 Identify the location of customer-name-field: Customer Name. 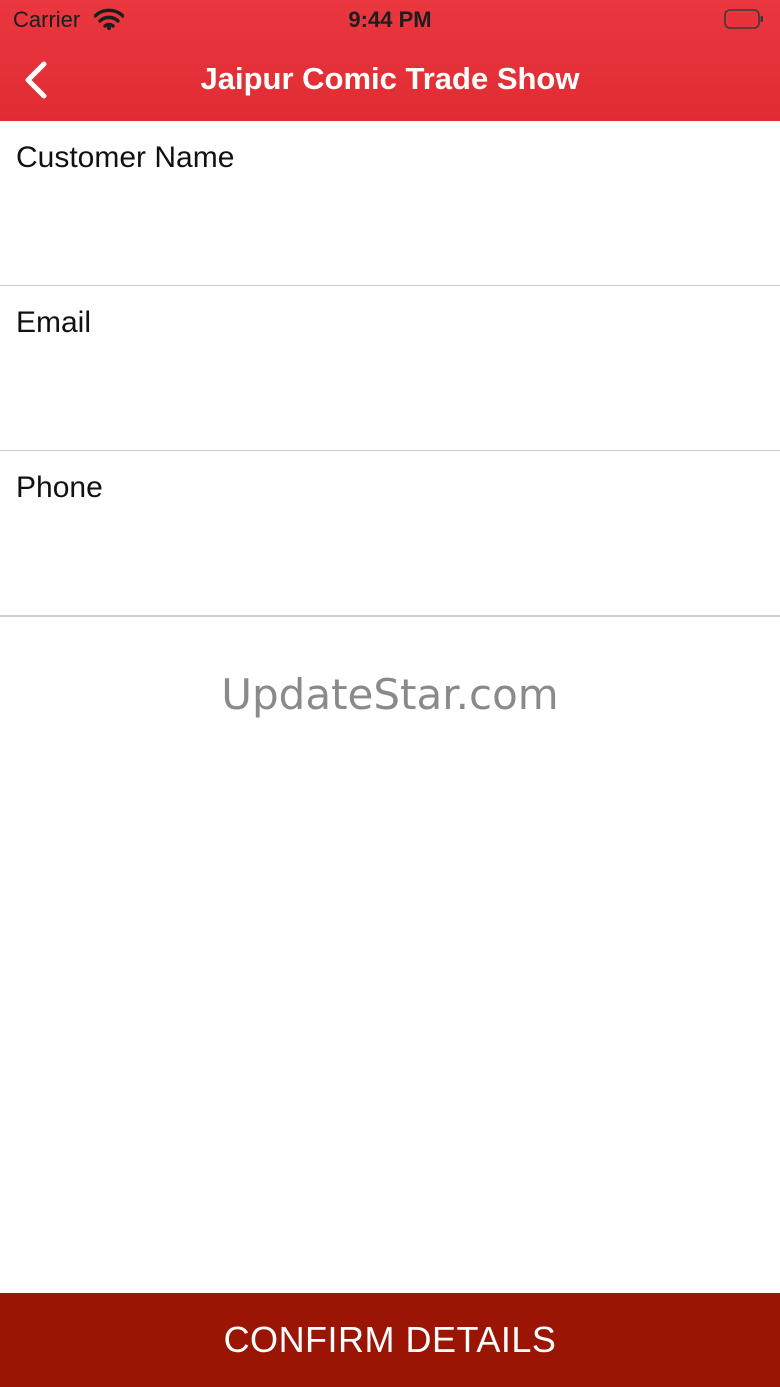
(390, 204).